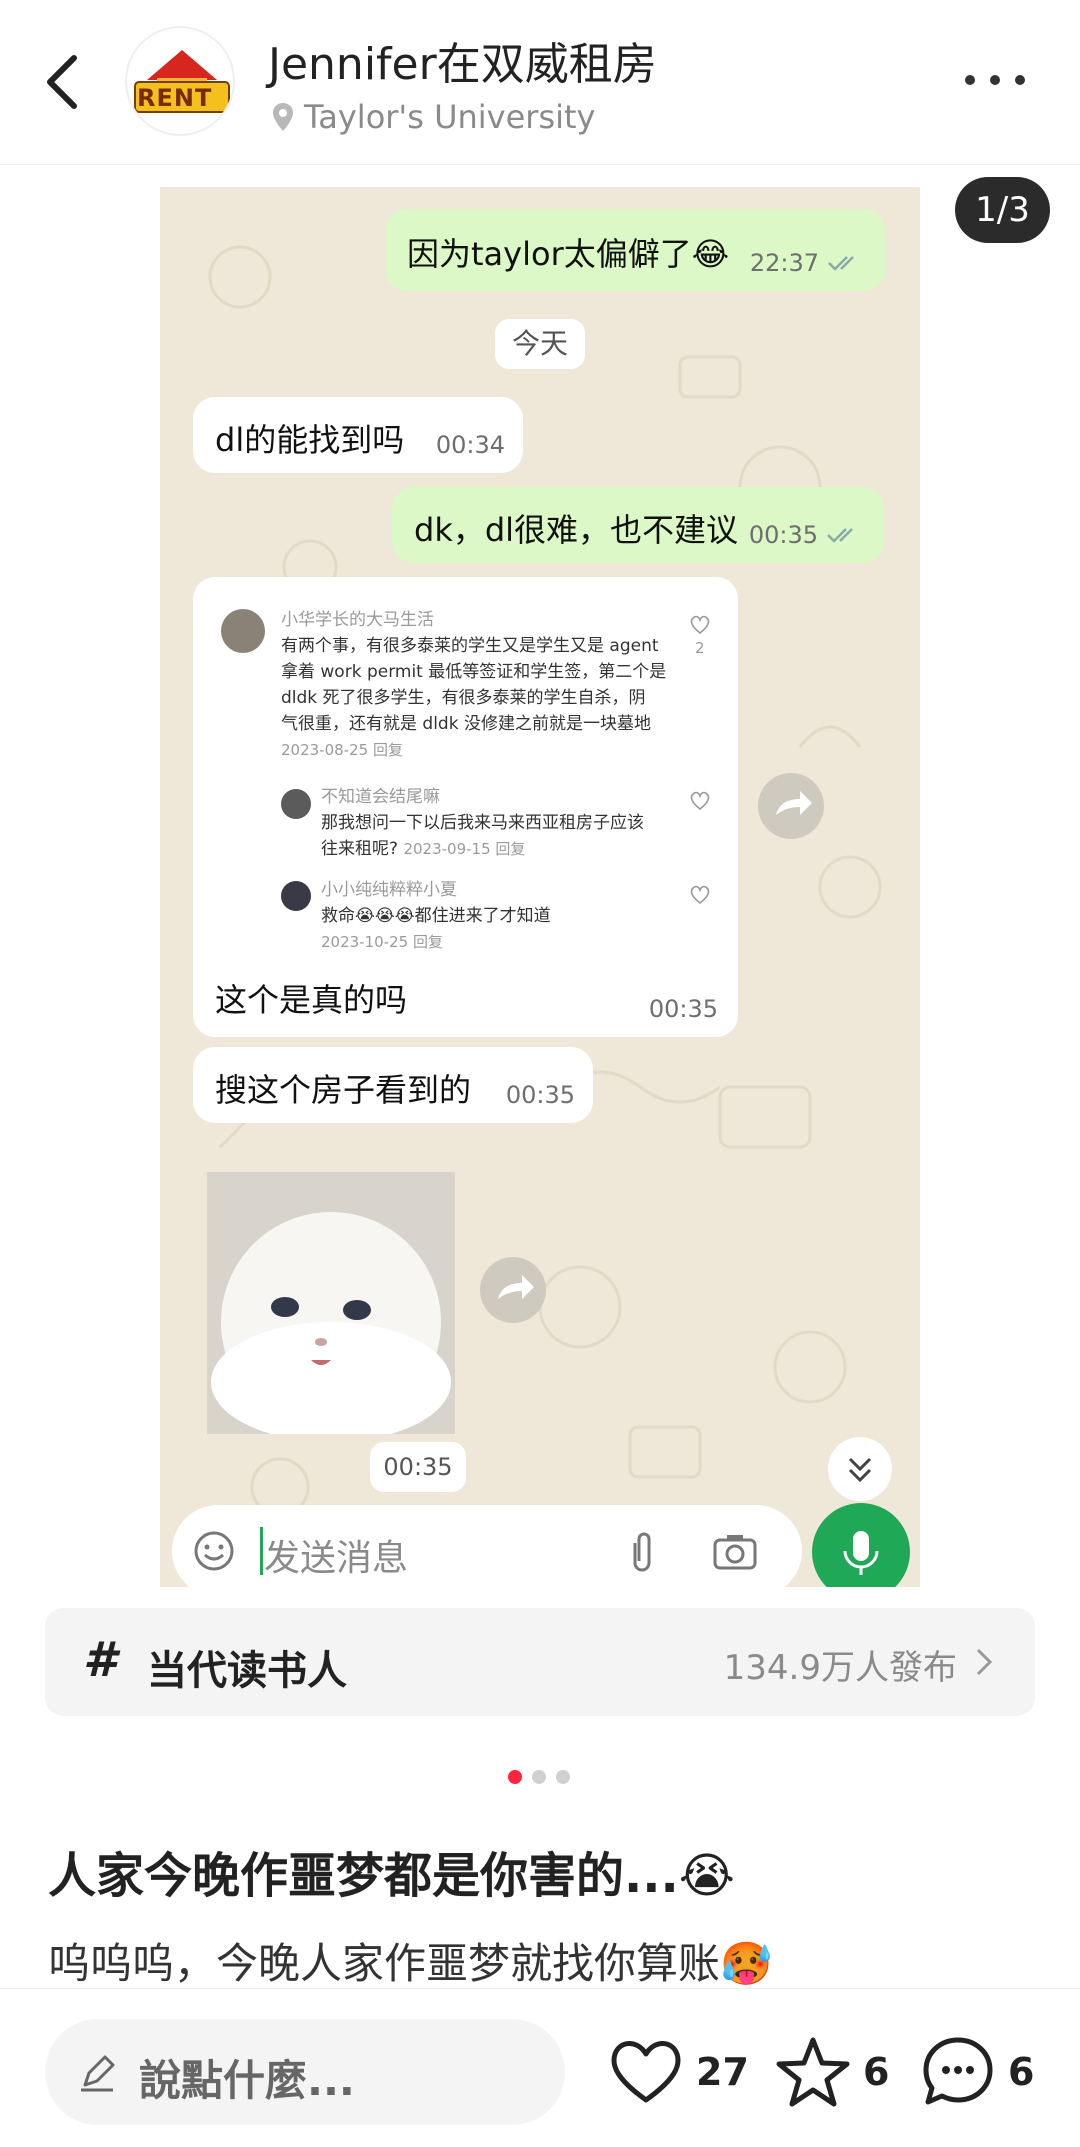  Describe the element at coordinates (540, 344) in the screenshot. I see `date-separator: 今天` at that location.